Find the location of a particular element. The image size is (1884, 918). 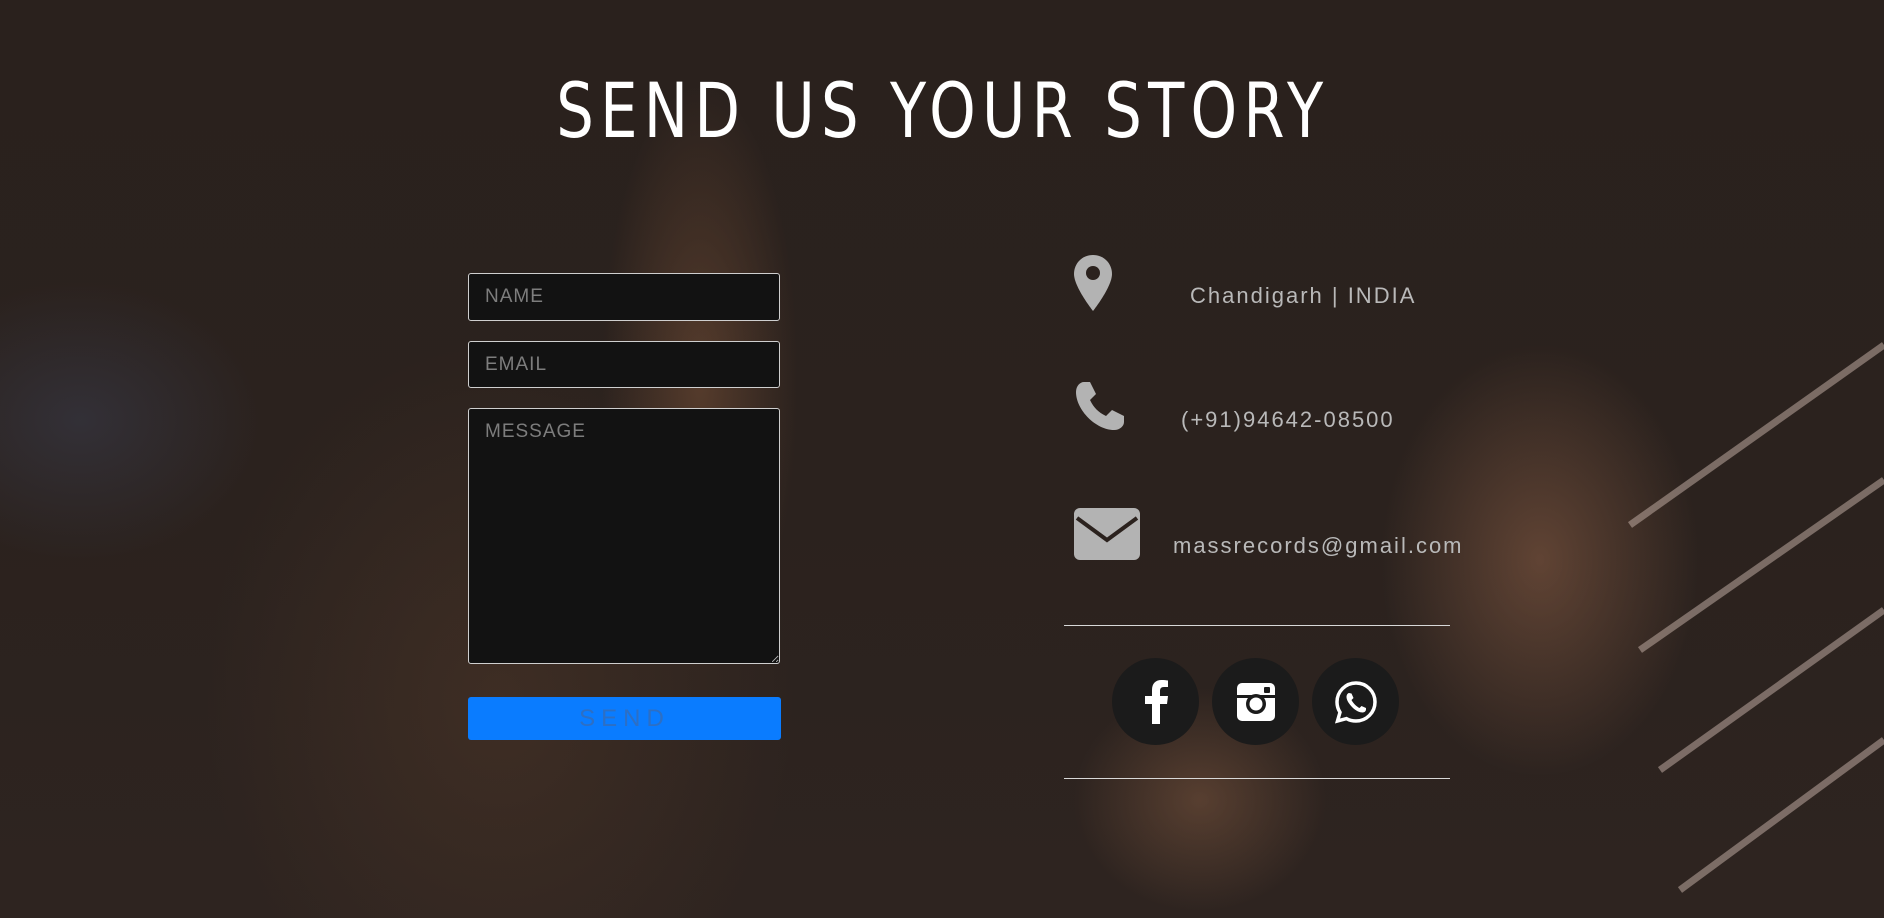

facebook-icon is located at coordinates (1156, 701).